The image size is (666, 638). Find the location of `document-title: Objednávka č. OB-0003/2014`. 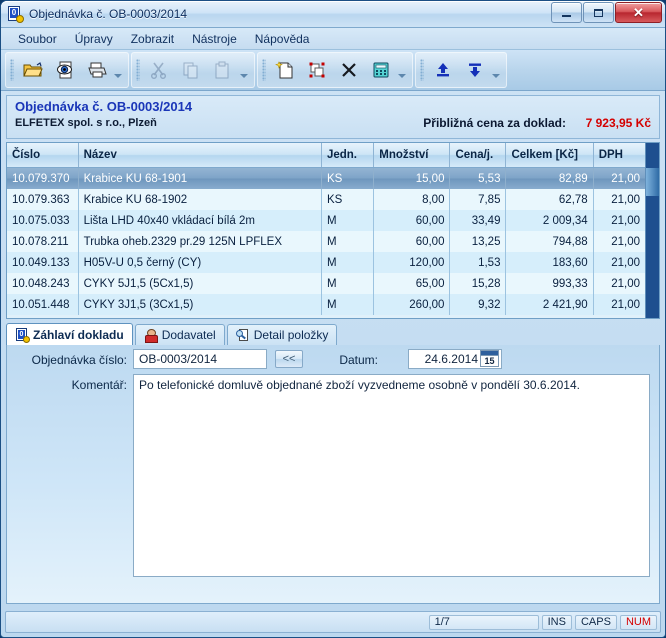

document-title: Objednávka č. OB-0003/2014 is located at coordinates (104, 106).